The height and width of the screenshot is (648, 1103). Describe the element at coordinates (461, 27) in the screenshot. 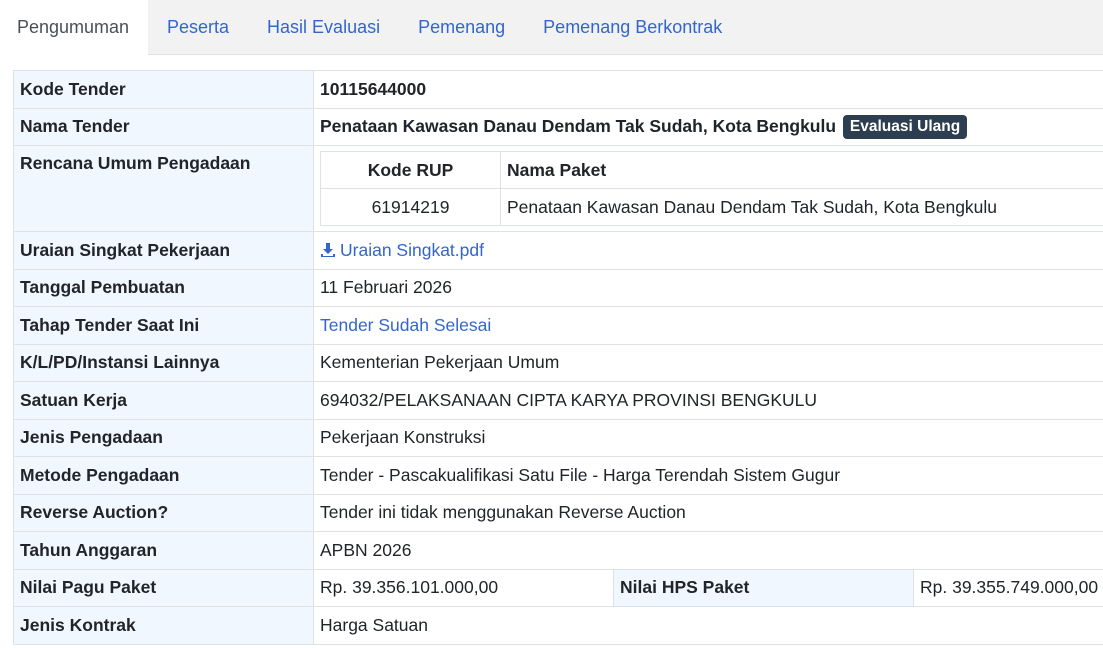

I see `tab-pemenang: Pemenang` at that location.